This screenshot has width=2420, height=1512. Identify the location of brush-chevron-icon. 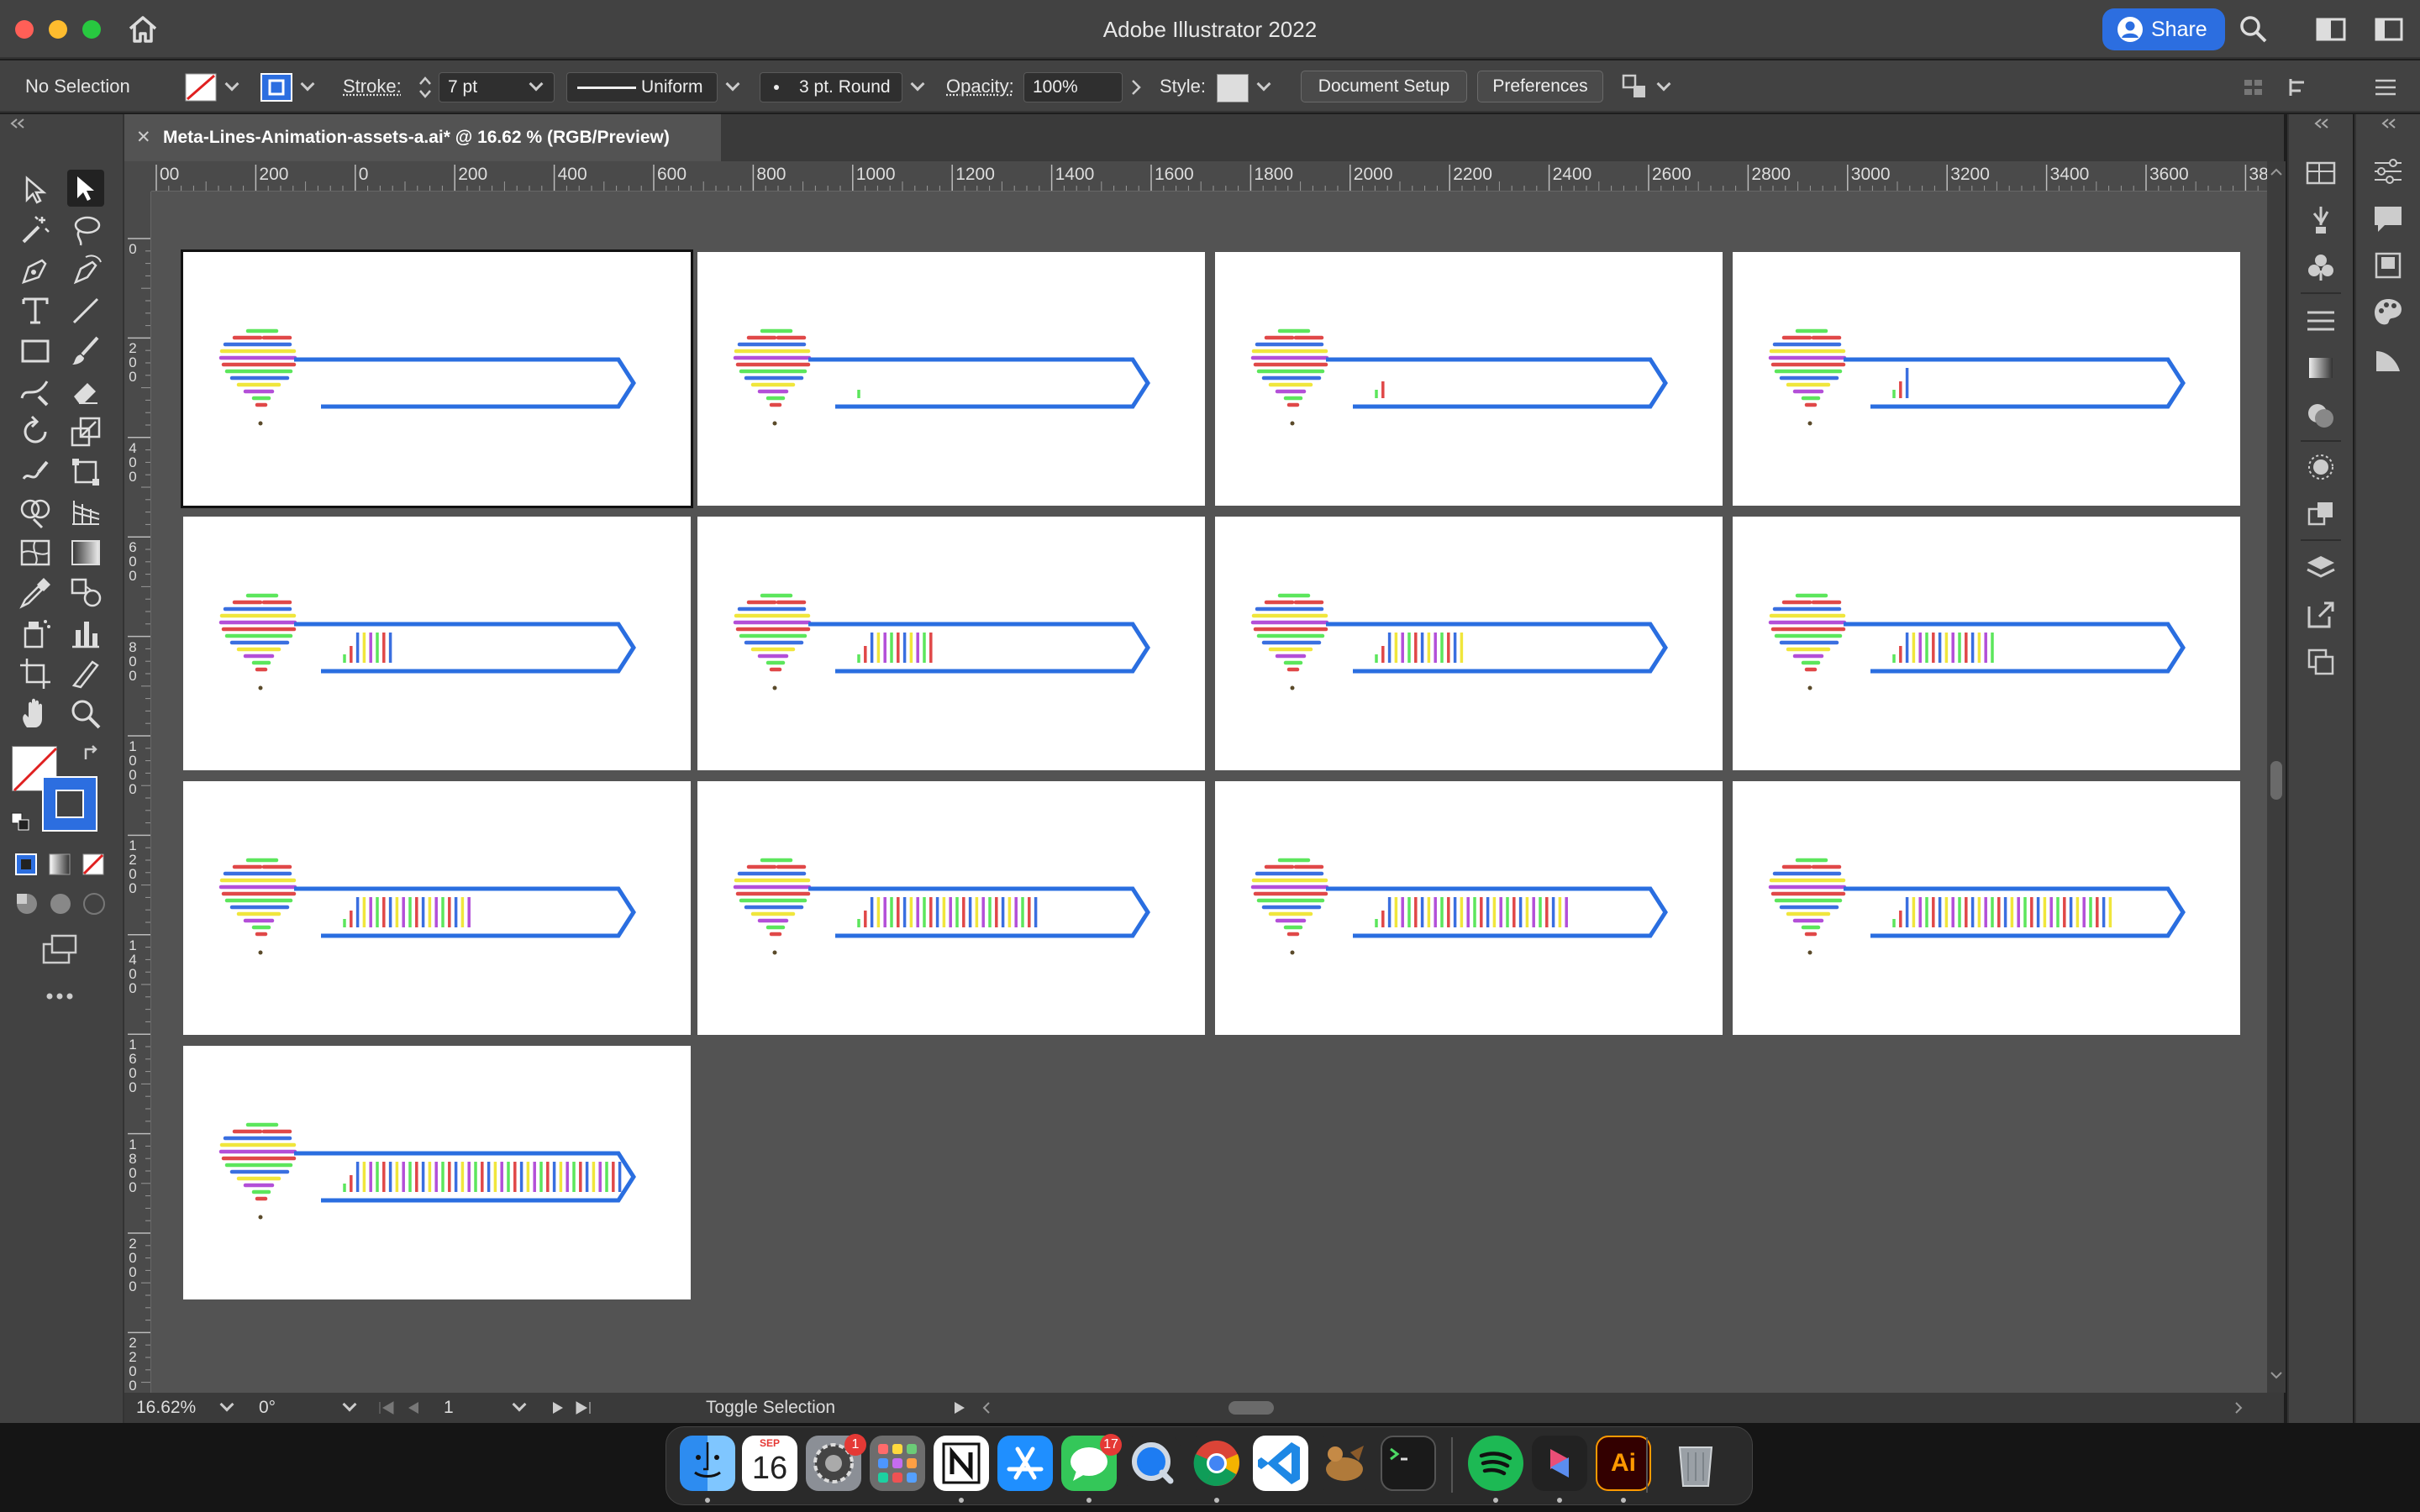
(917, 84).